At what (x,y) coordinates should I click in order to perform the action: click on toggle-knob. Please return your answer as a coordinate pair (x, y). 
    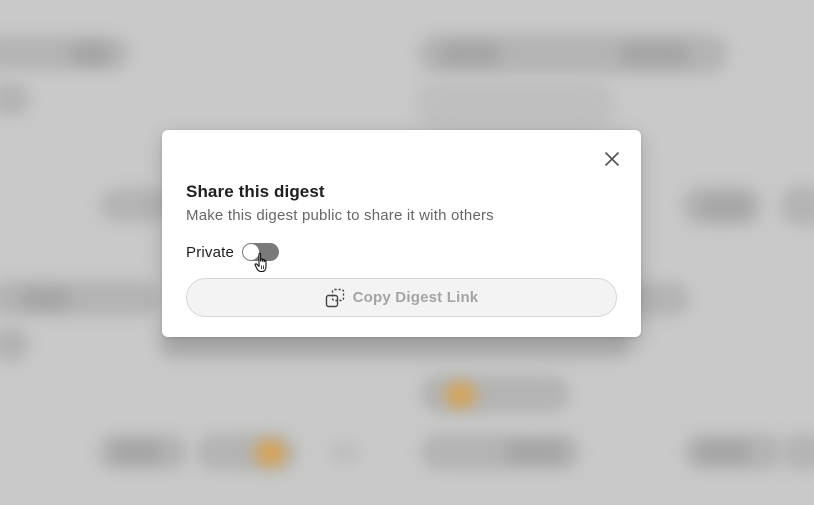
    Looking at the image, I should click on (251, 252).